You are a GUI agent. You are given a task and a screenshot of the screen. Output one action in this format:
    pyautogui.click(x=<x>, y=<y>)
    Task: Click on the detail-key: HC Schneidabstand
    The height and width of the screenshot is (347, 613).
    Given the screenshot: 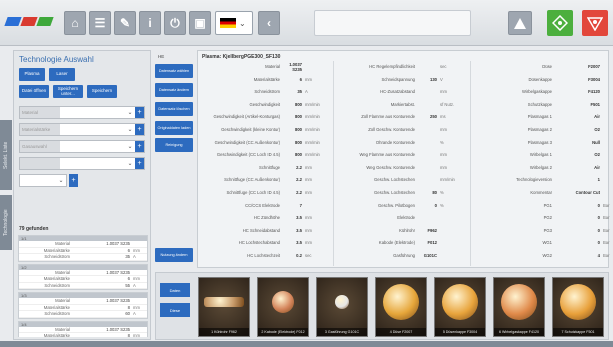 What is the action you would take?
    pyautogui.click(x=261, y=230)
    